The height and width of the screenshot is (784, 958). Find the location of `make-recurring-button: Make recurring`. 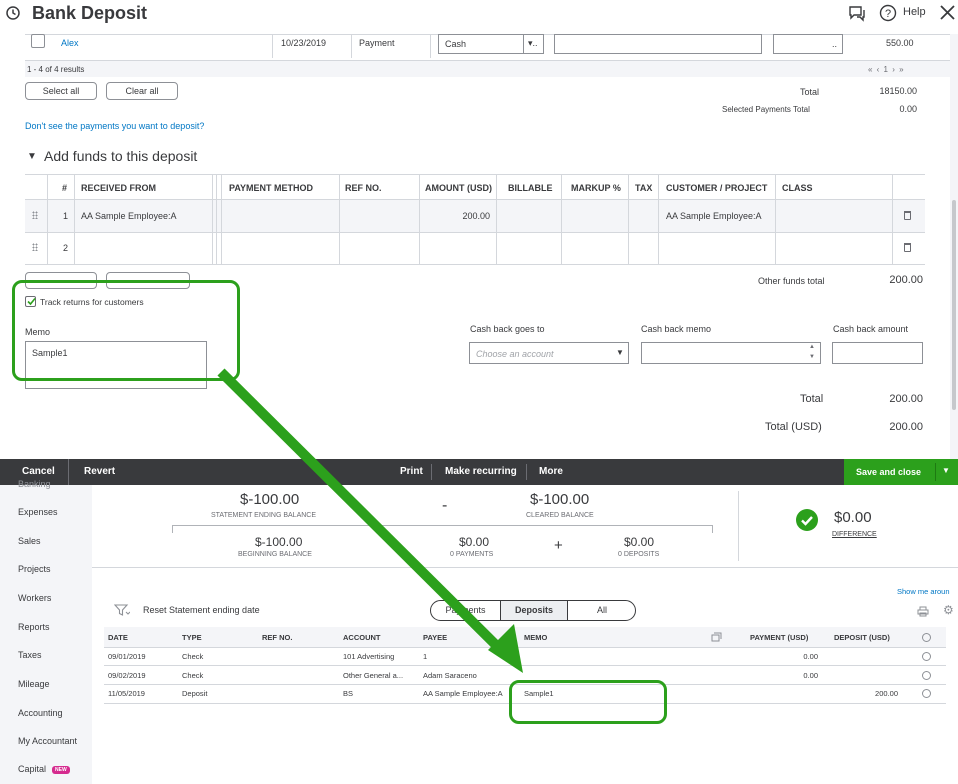

make-recurring-button: Make recurring is located at coordinates (481, 471).